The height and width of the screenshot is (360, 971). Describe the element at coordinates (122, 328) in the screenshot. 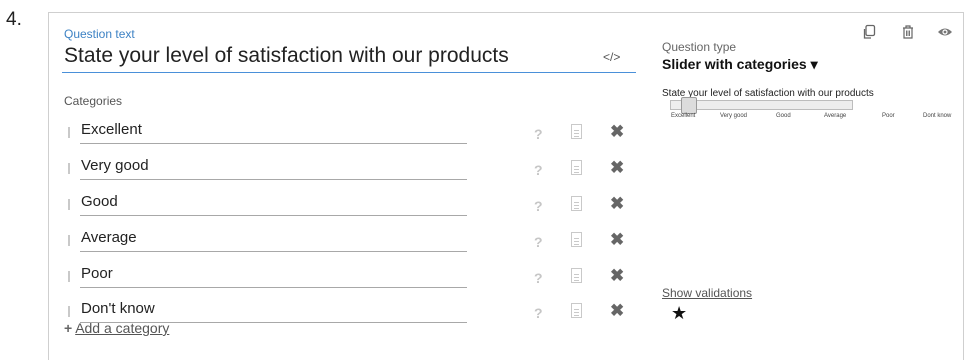

I see `add-category-label: Add a category` at that location.